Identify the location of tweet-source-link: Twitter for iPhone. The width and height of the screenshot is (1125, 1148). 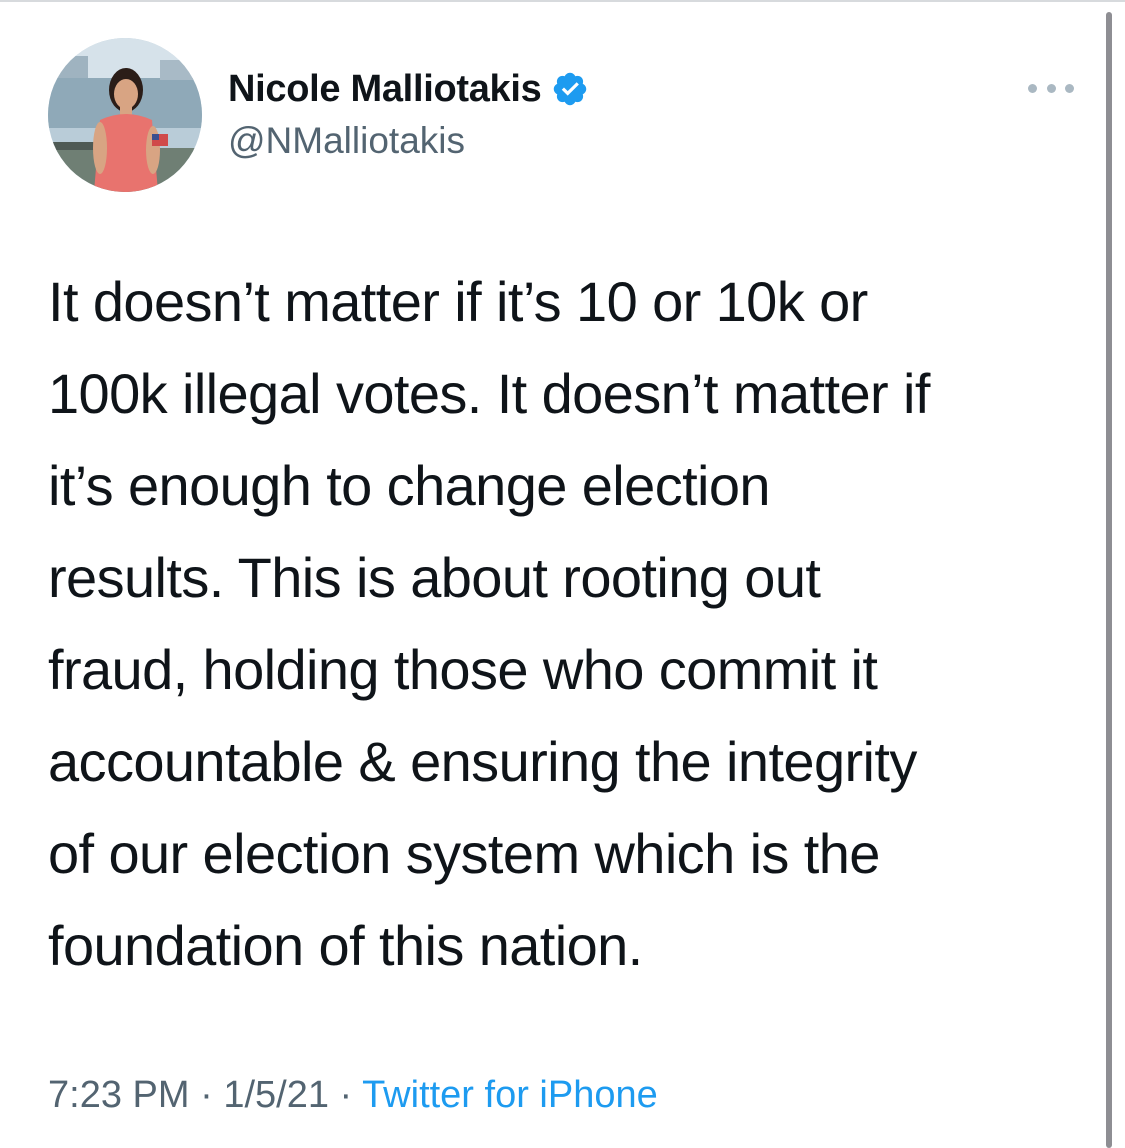
(510, 1095).